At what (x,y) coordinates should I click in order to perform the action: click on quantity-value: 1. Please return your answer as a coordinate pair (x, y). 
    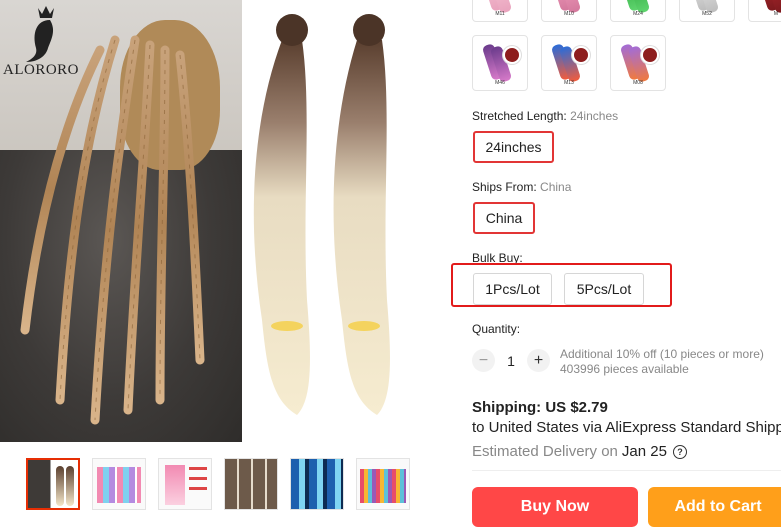
    Looking at the image, I should click on (511, 361).